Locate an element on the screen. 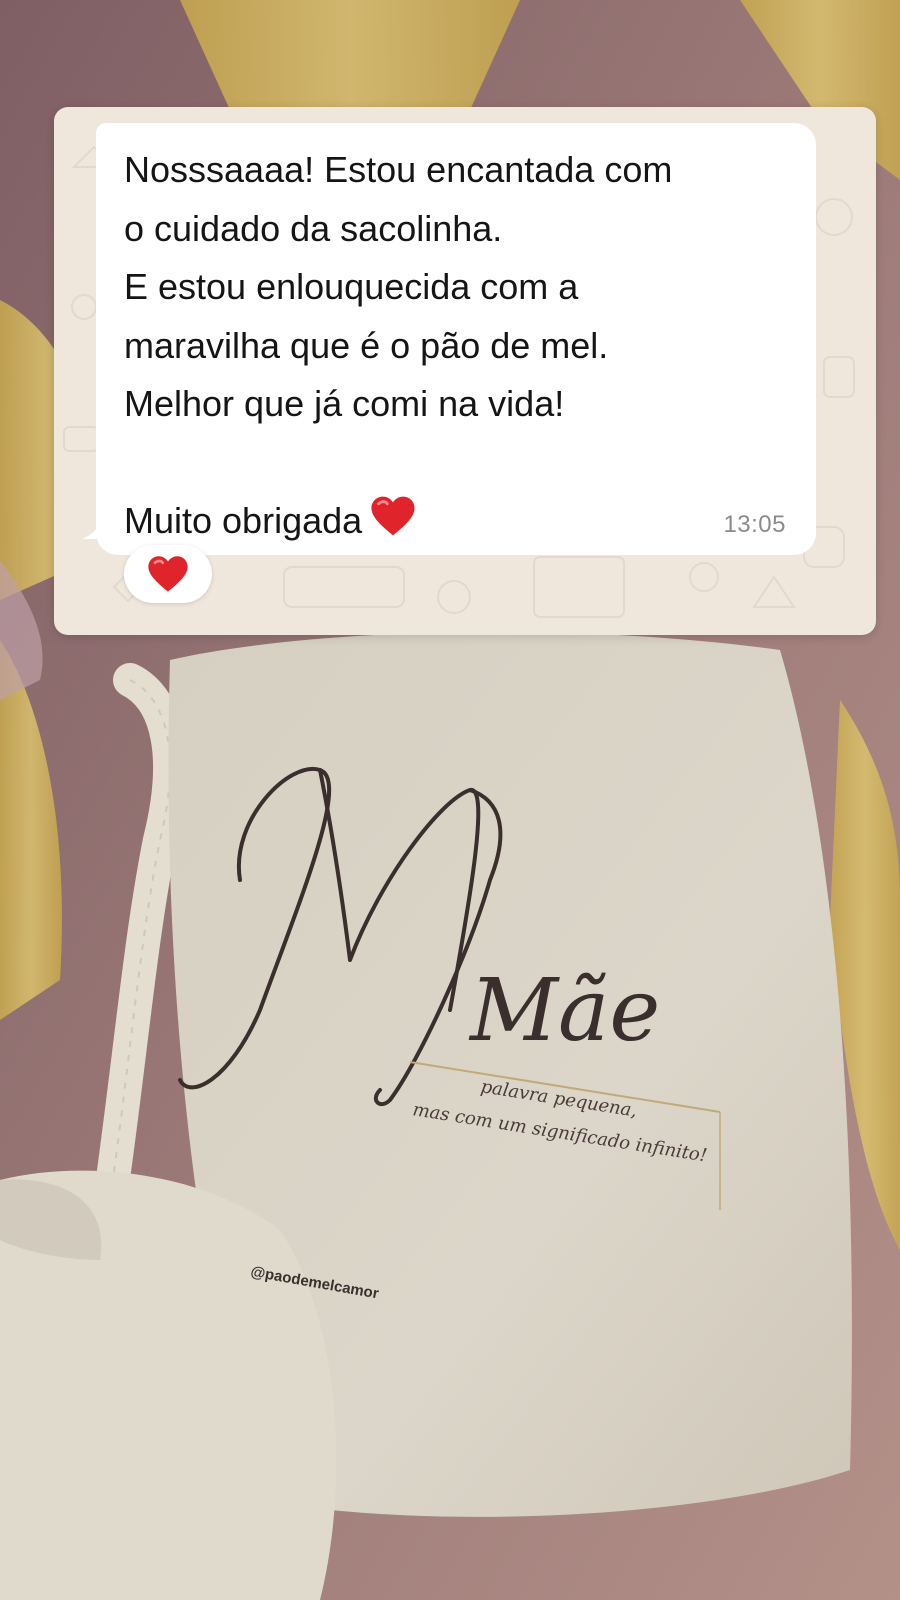 This screenshot has width=900, height=1600. message-line-closing: Muito obrigada is located at coordinates (464, 521).